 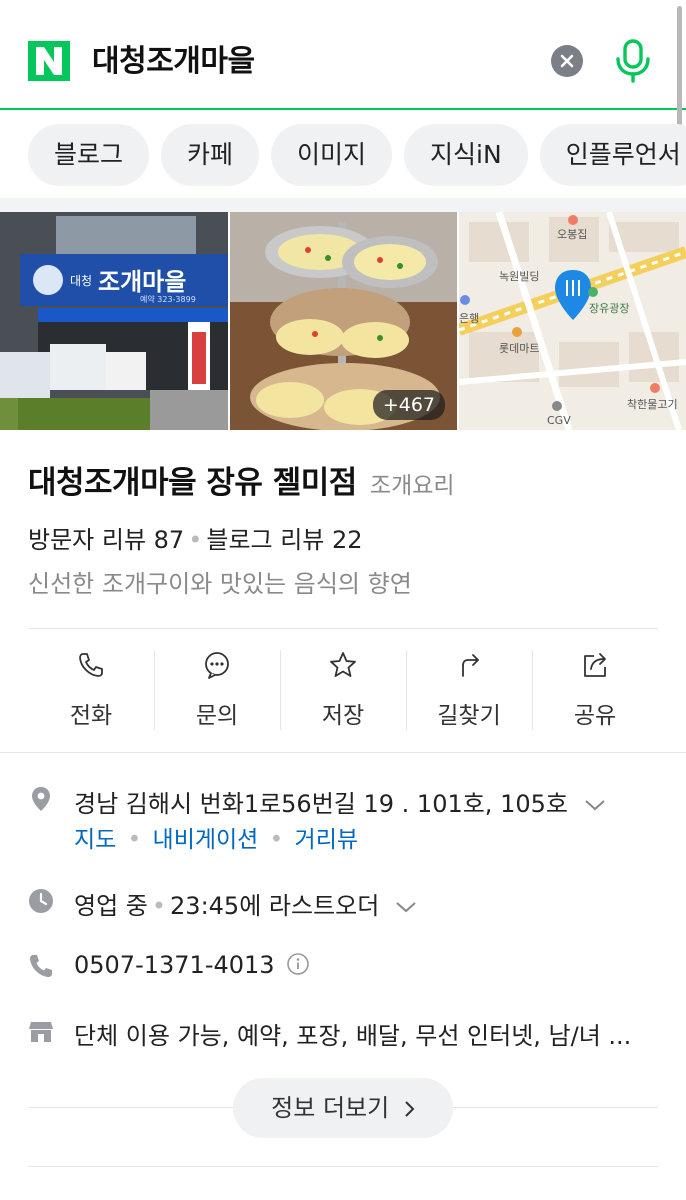 What do you see at coordinates (284, 540) in the screenshot?
I see `blog-reviews-link: 블로그 리뷰 22` at bounding box center [284, 540].